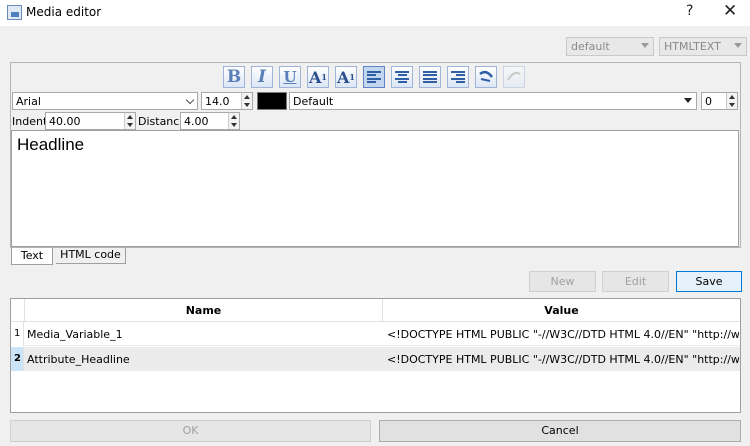 The image size is (750, 446). I want to click on align-left-button, so click(374, 77).